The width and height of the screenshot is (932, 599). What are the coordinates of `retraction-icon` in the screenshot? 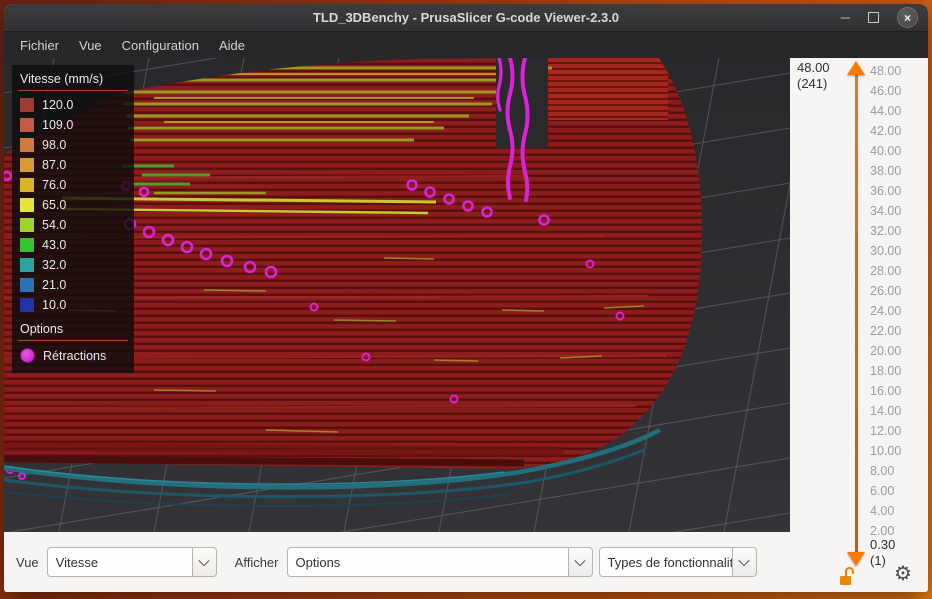 It's located at (27, 355).